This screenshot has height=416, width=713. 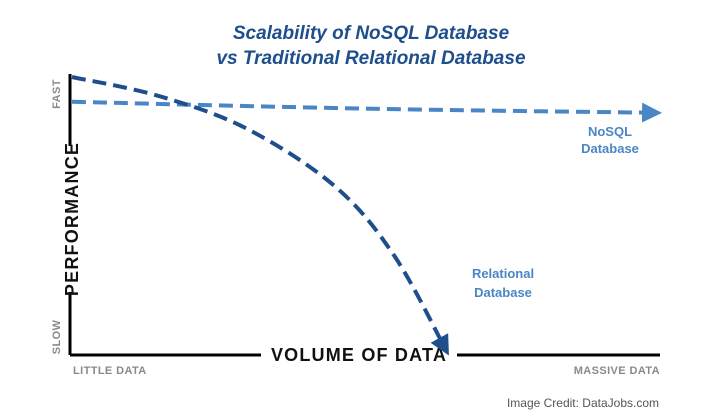 What do you see at coordinates (610, 131) in the screenshot?
I see `series-label-nosql-line-1: NoSQL` at bounding box center [610, 131].